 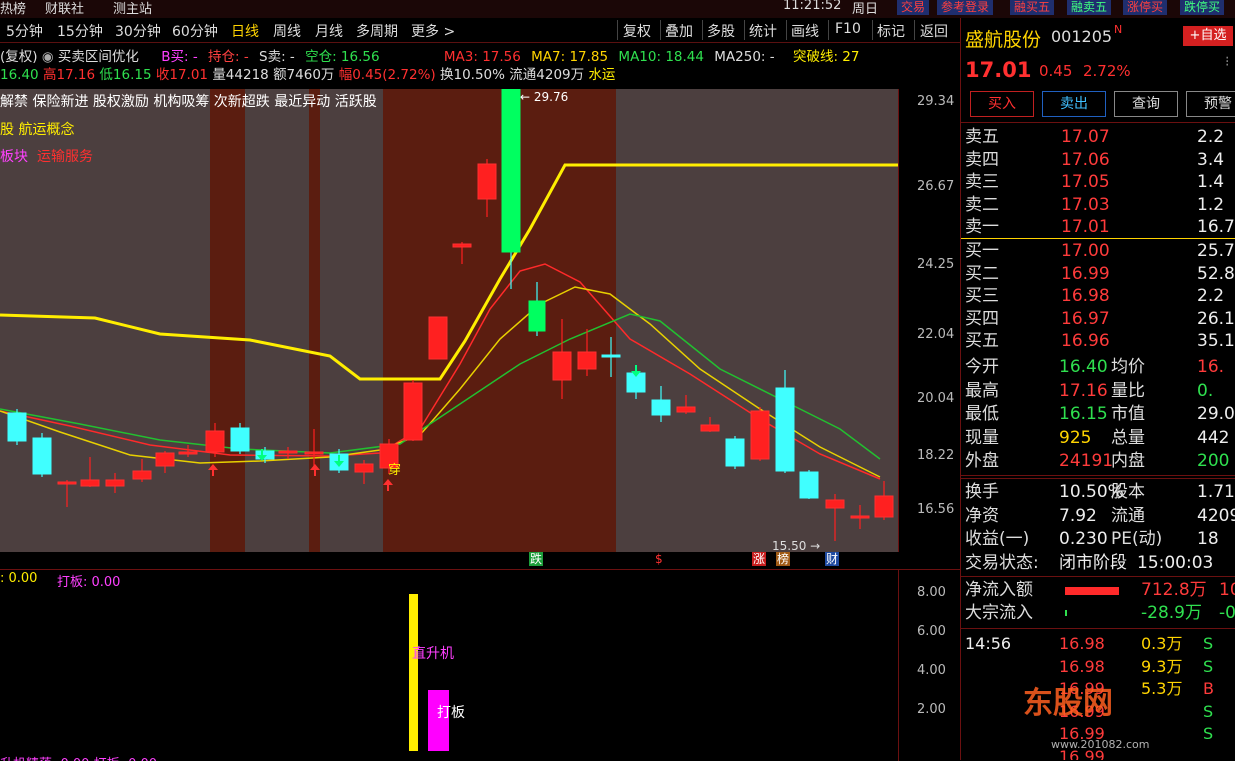 What do you see at coordinates (1085, 251) in the screenshot?
I see `book-price: 17.00` at bounding box center [1085, 251].